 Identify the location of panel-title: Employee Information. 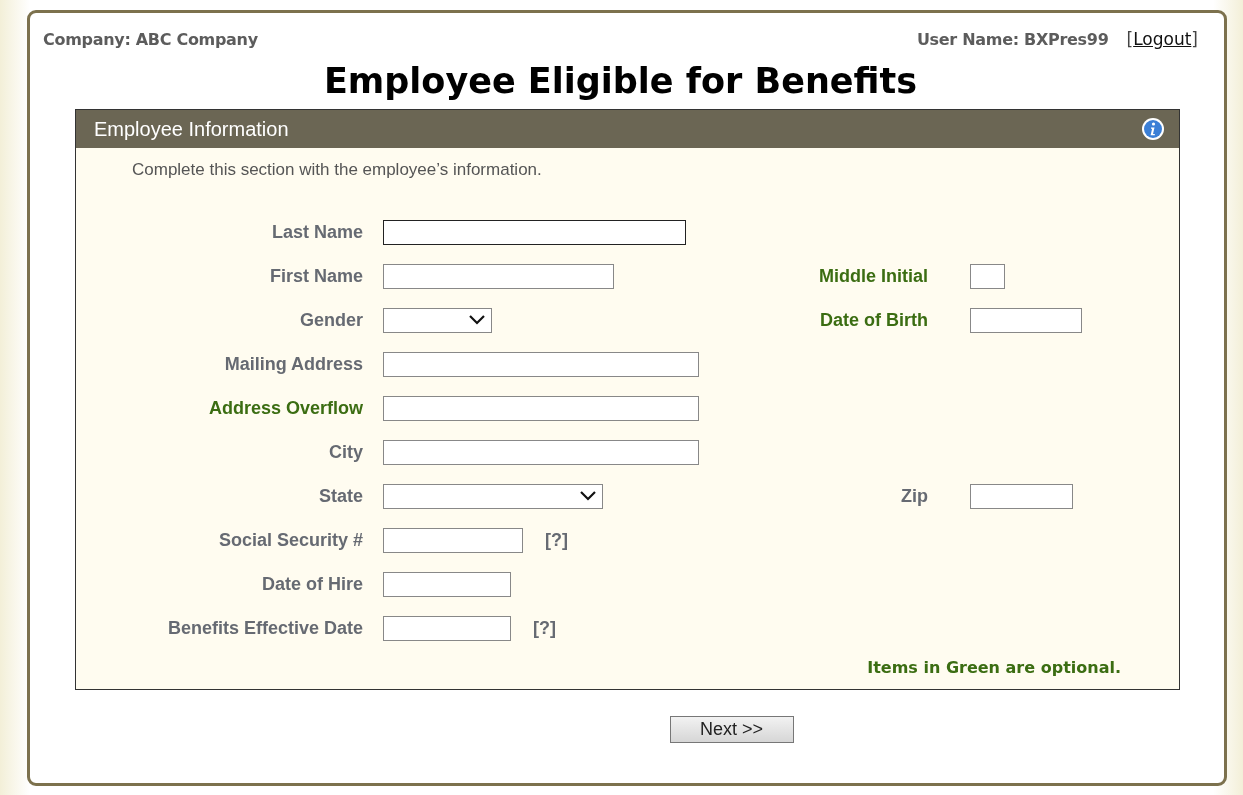
(191, 129).